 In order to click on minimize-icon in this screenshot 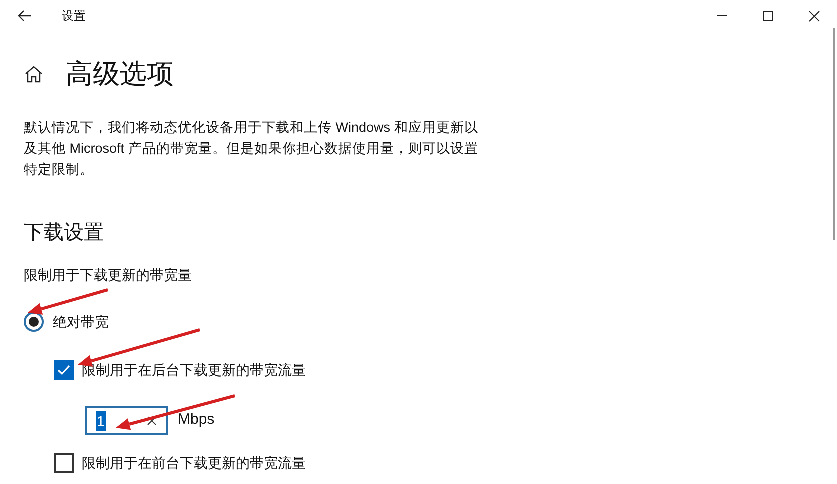, I will do `click(722, 16)`.